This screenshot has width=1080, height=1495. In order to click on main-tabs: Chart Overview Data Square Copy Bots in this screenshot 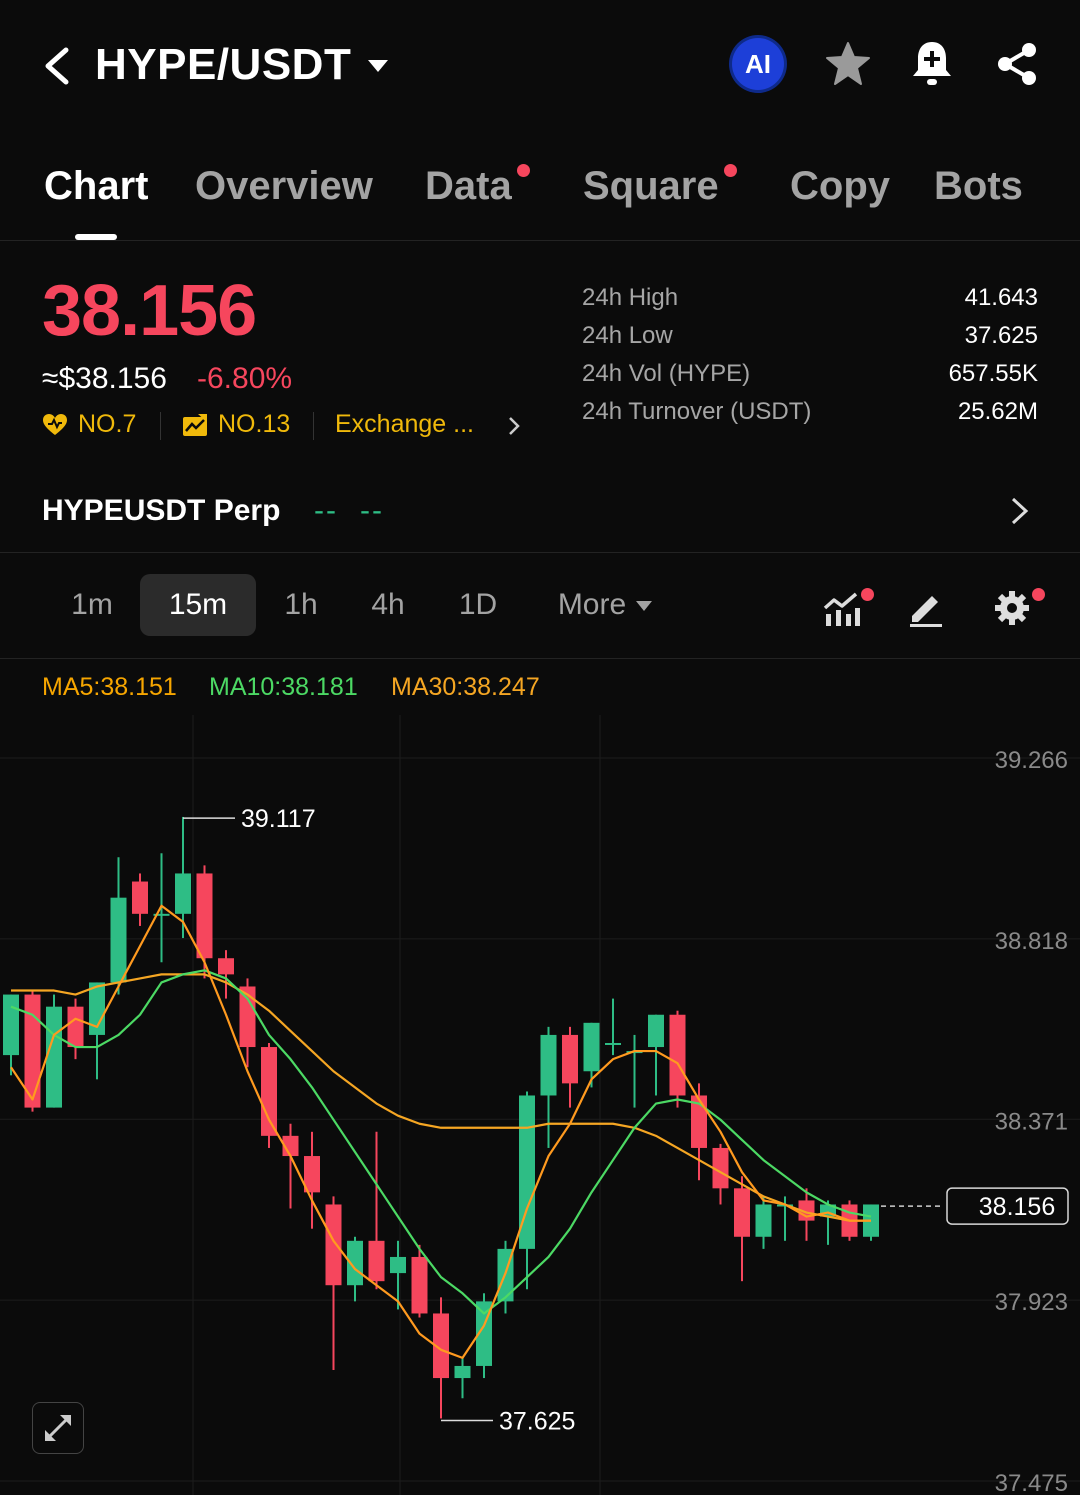, I will do `click(540, 190)`.